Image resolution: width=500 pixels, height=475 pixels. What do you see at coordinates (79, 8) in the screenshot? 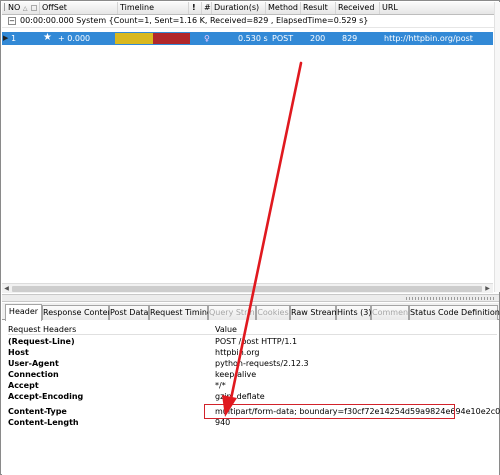
I see `col-offset: OffSet` at bounding box center [79, 8].